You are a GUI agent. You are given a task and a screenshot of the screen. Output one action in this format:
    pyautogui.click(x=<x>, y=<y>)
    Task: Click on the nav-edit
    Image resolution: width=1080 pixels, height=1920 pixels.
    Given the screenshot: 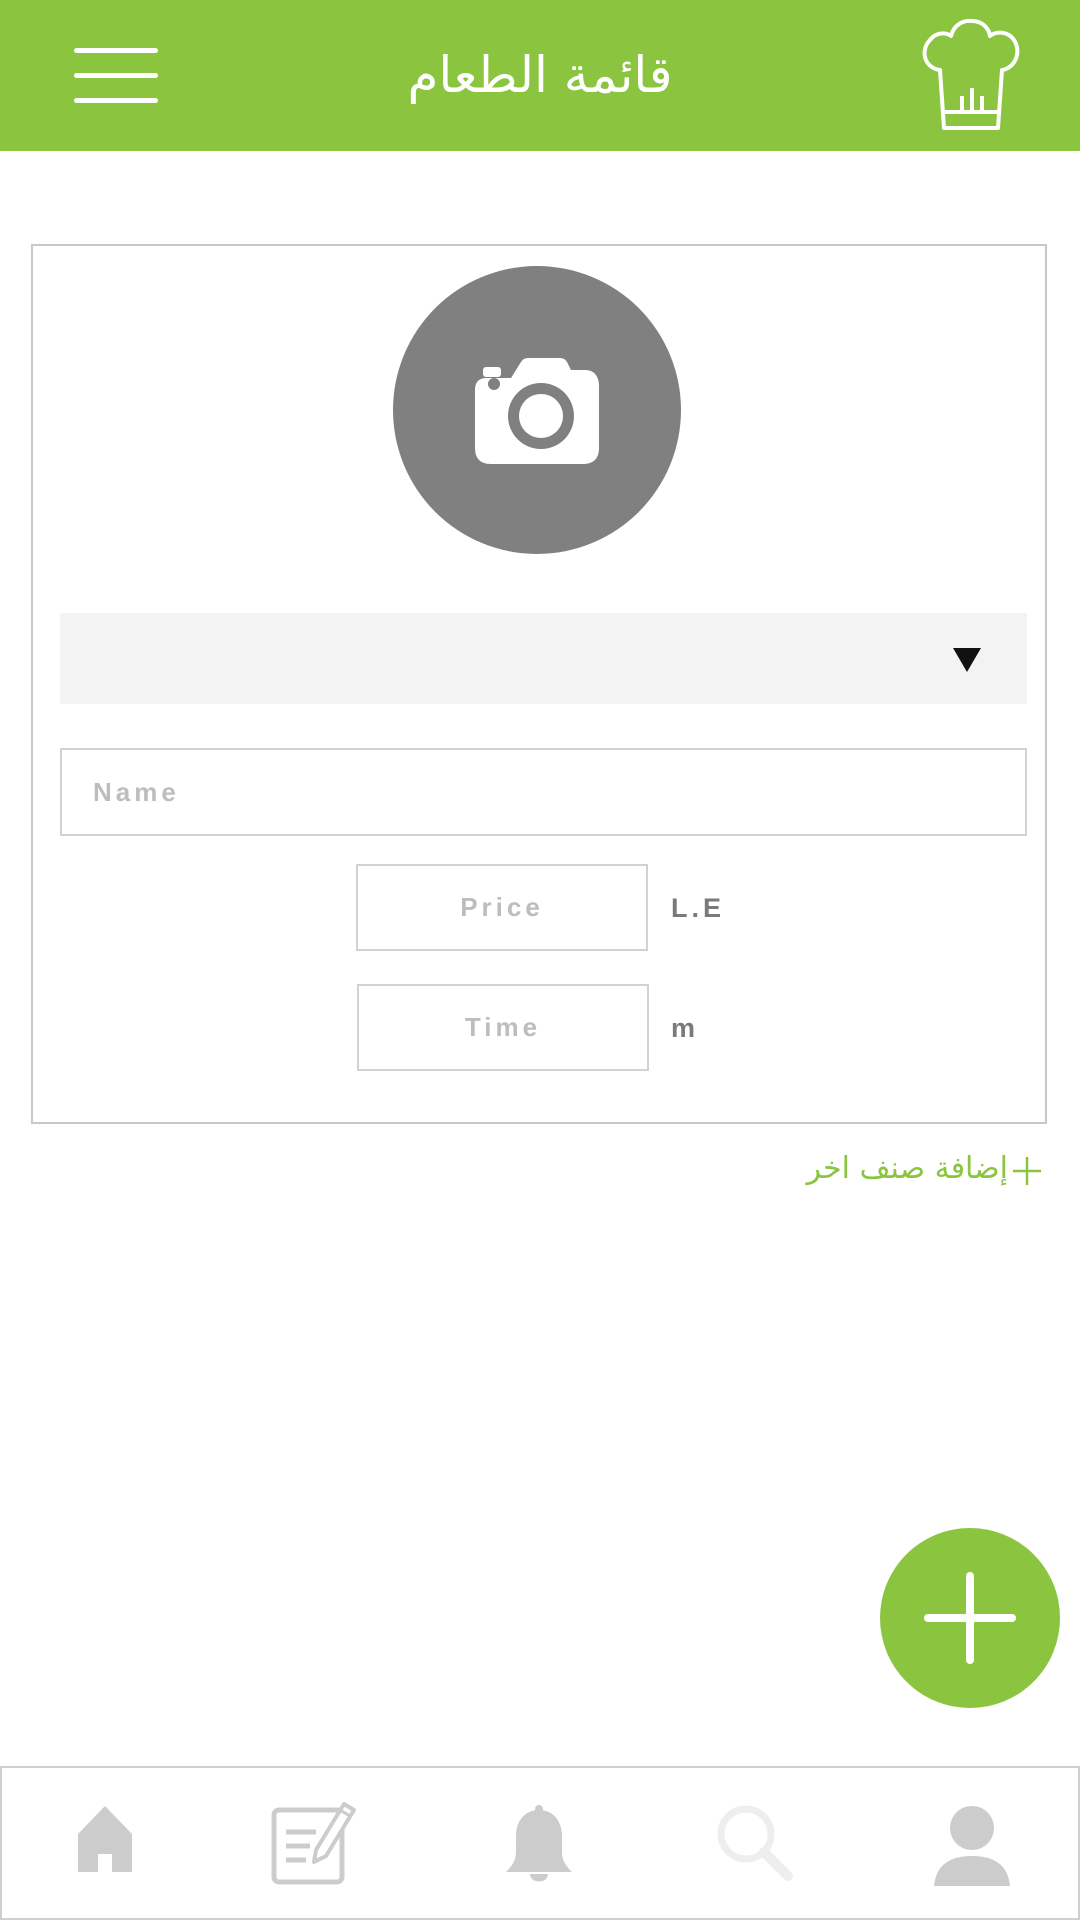 What is the action you would take?
    pyautogui.click(x=309, y=1845)
    